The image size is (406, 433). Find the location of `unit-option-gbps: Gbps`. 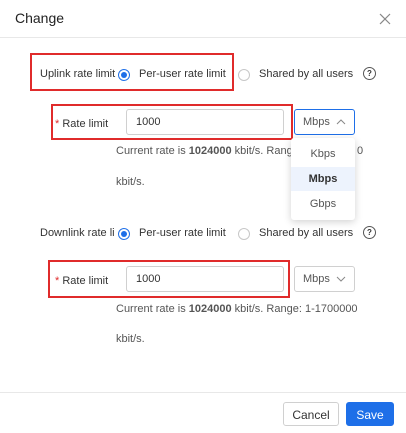

unit-option-gbps: Gbps is located at coordinates (323, 204).